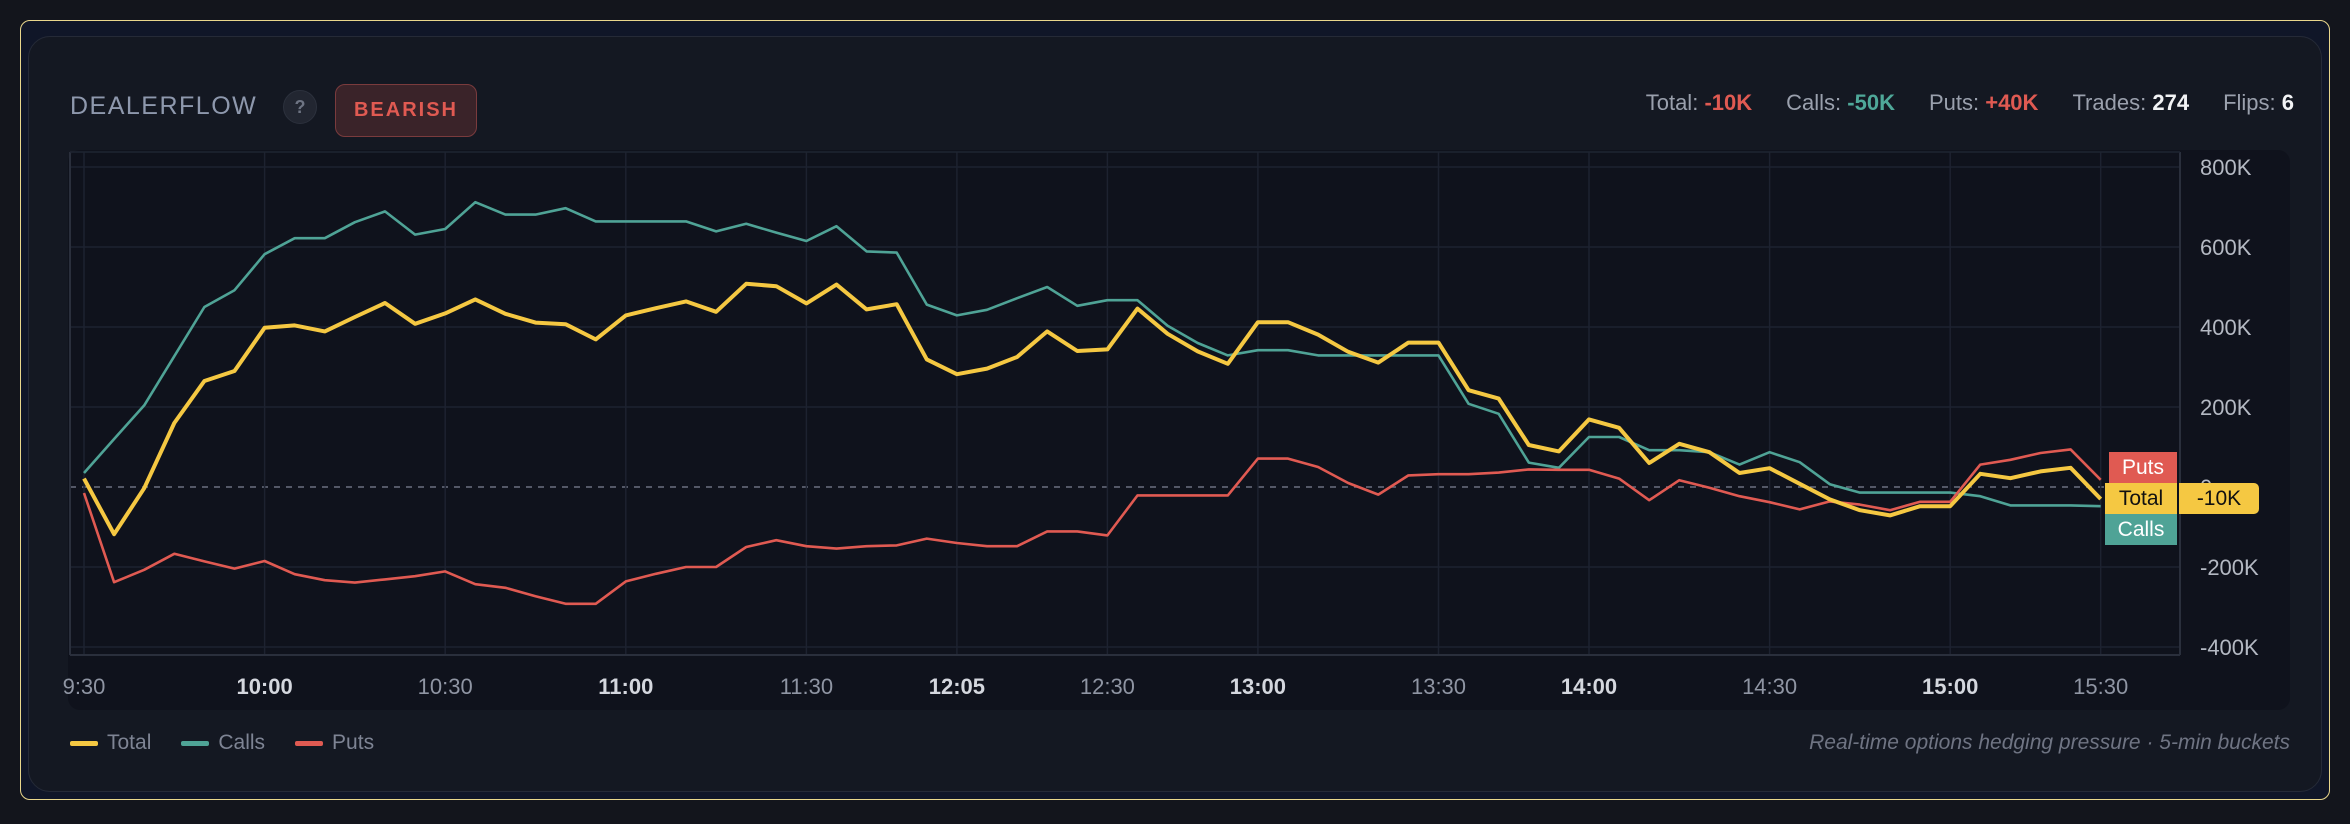  I want to click on legend-item-total: Total, so click(110, 743).